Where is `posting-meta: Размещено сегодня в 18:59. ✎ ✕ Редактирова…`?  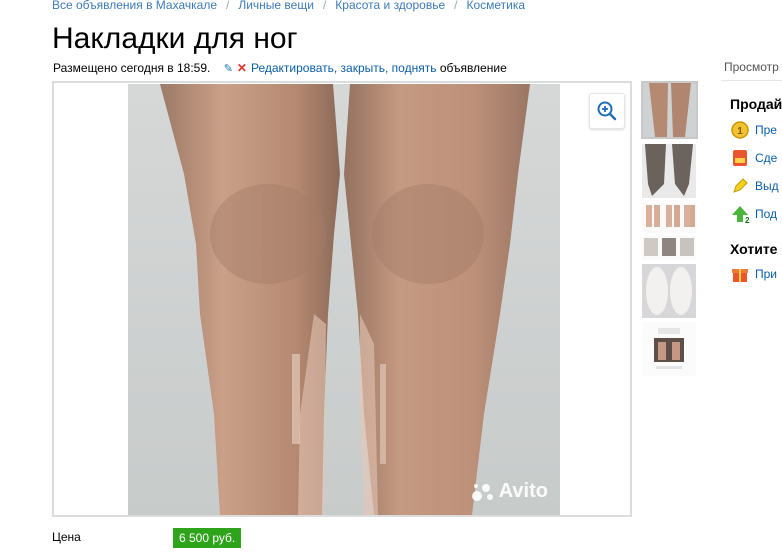 posting-meta: Размещено сегодня в 18:59. ✎ ✕ Редактирова… is located at coordinates (280, 68).